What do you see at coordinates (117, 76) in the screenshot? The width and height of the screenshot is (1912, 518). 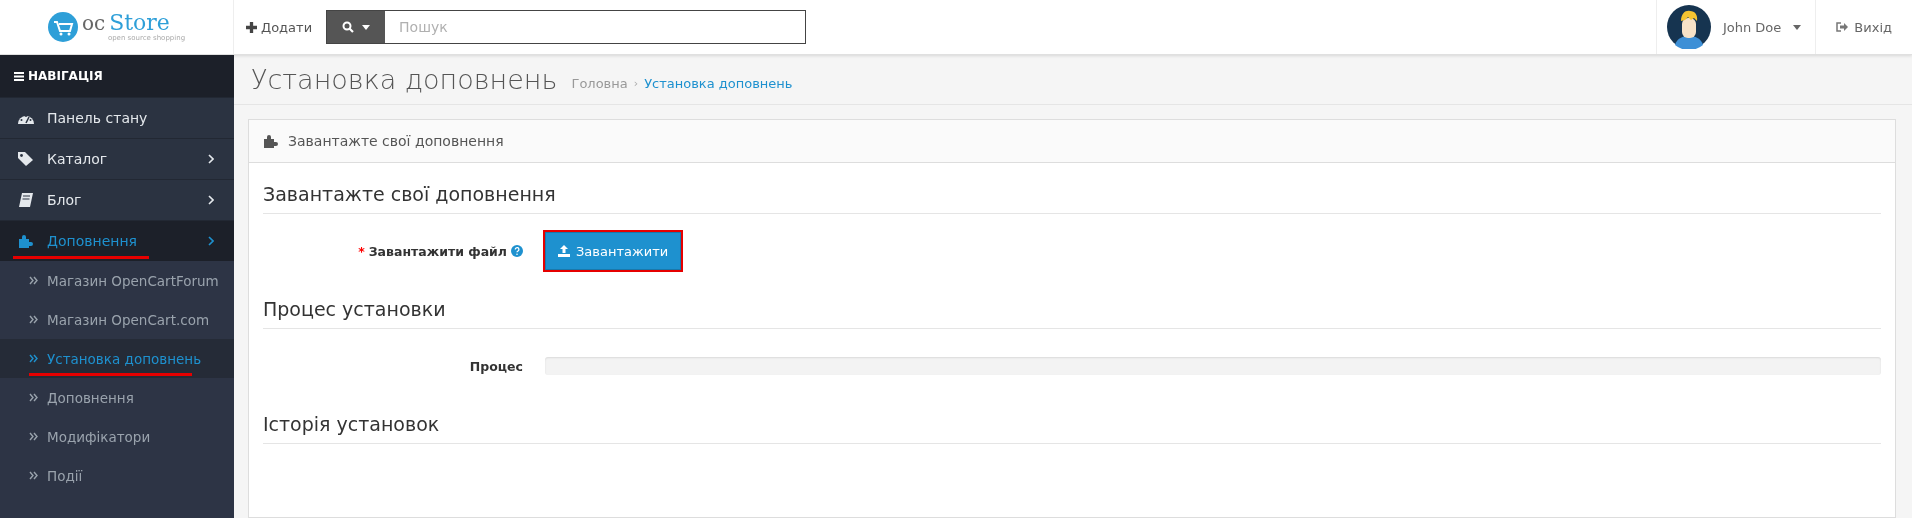 I see `navigation-title: НАВІГАЦІЯ` at bounding box center [117, 76].